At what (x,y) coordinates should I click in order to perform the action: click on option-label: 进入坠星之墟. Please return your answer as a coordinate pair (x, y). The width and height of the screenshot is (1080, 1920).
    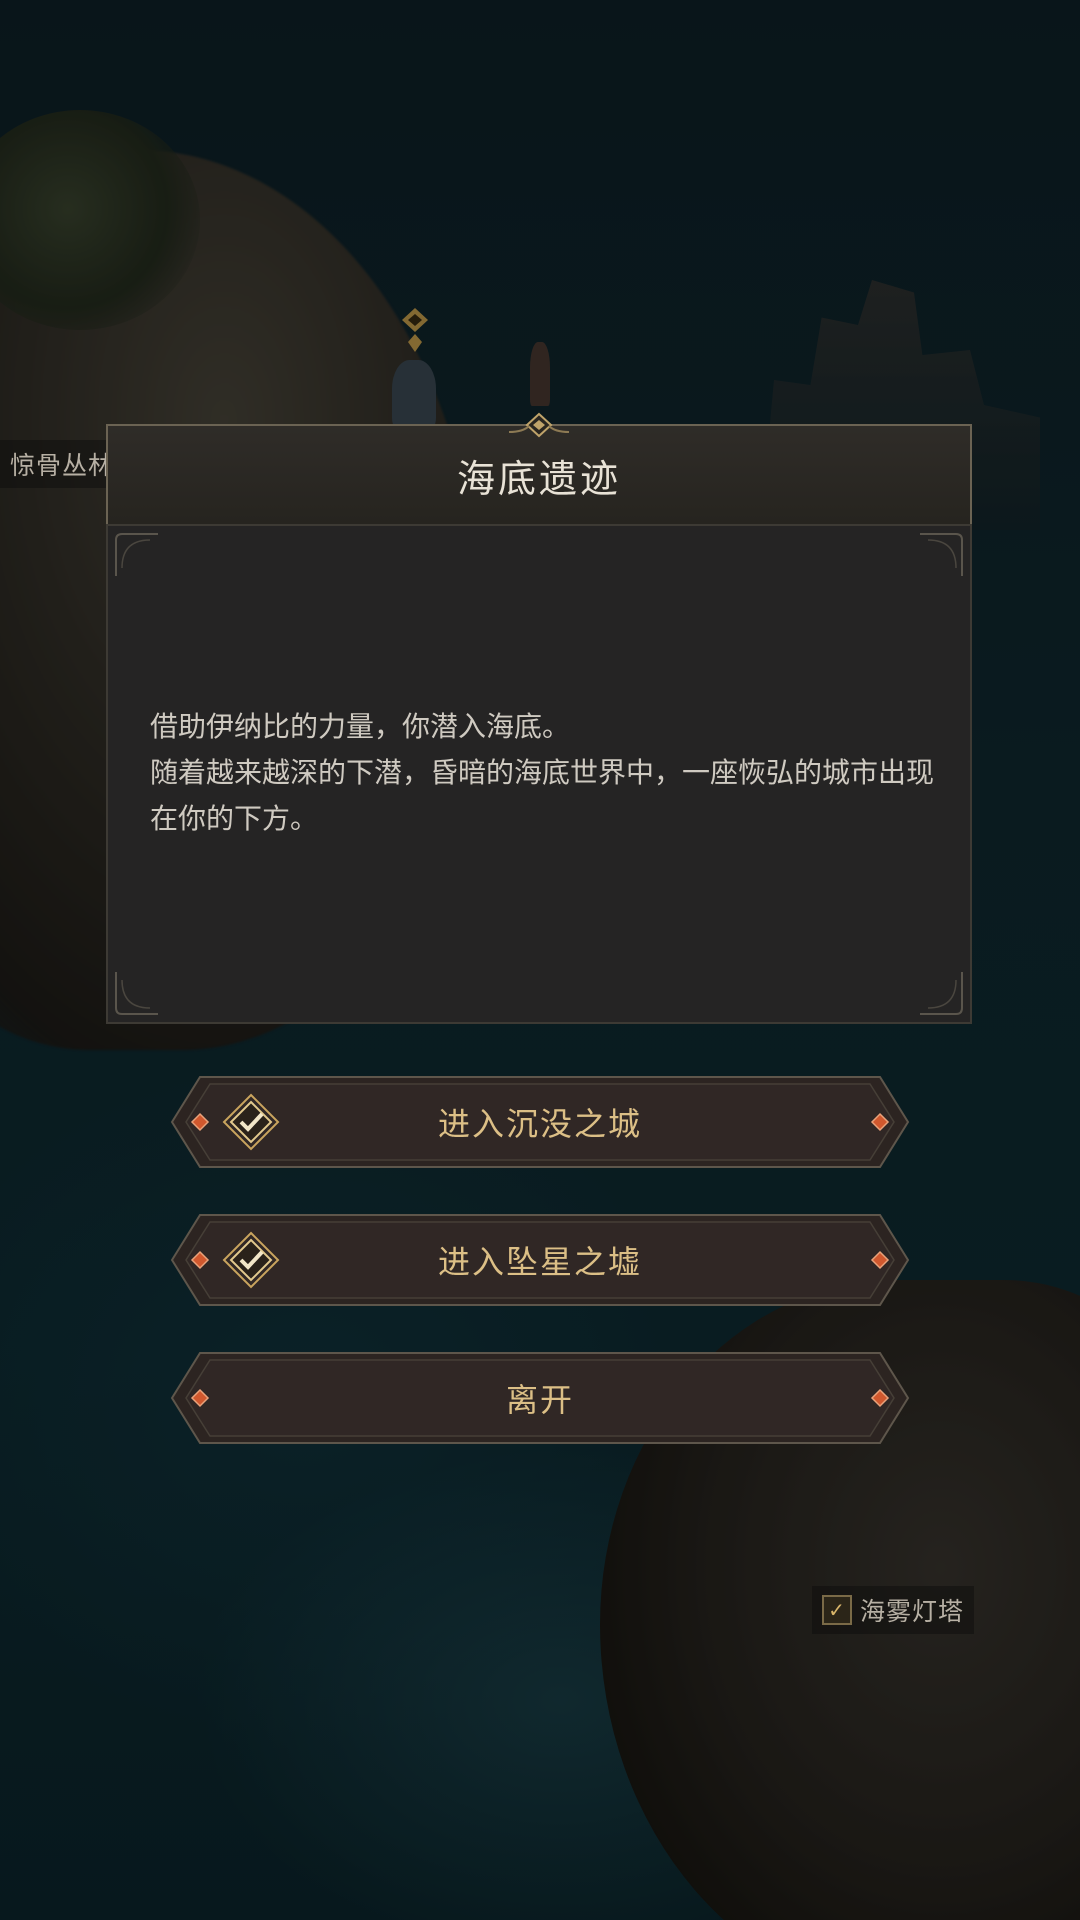
    Looking at the image, I should click on (539, 1262).